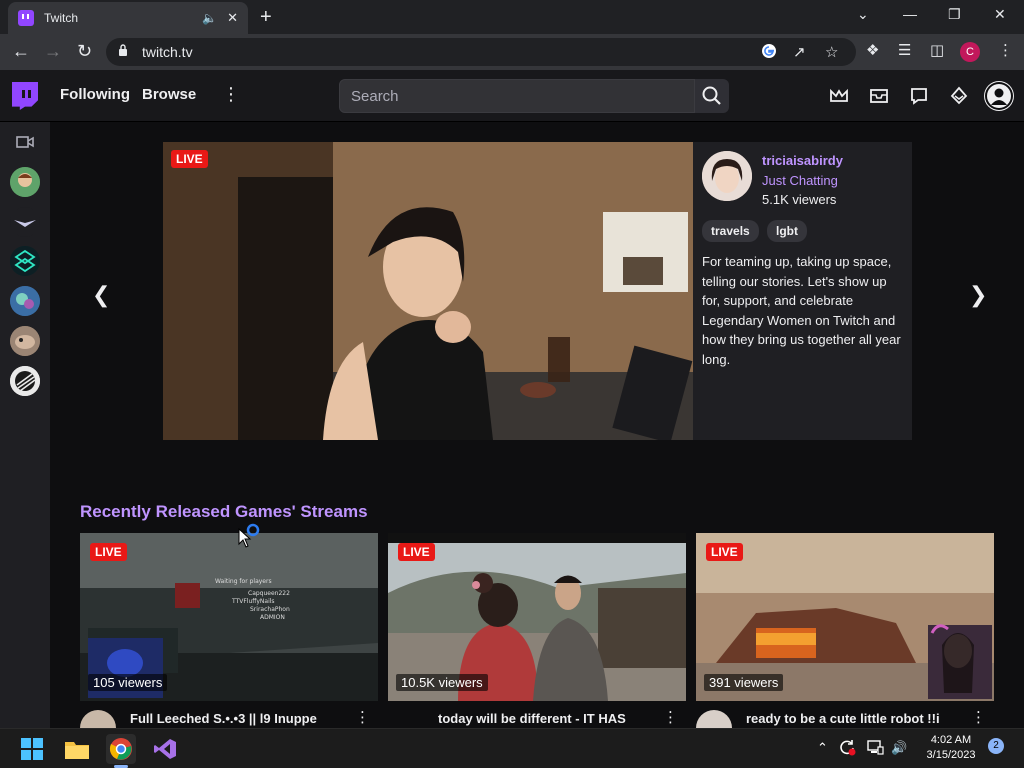 The image size is (1024, 768). What do you see at coordinates (858, 718) in the screenshot?
I see `stream-card-title: ready to be a cute little robot !!i` at bounding box center [858, 718].